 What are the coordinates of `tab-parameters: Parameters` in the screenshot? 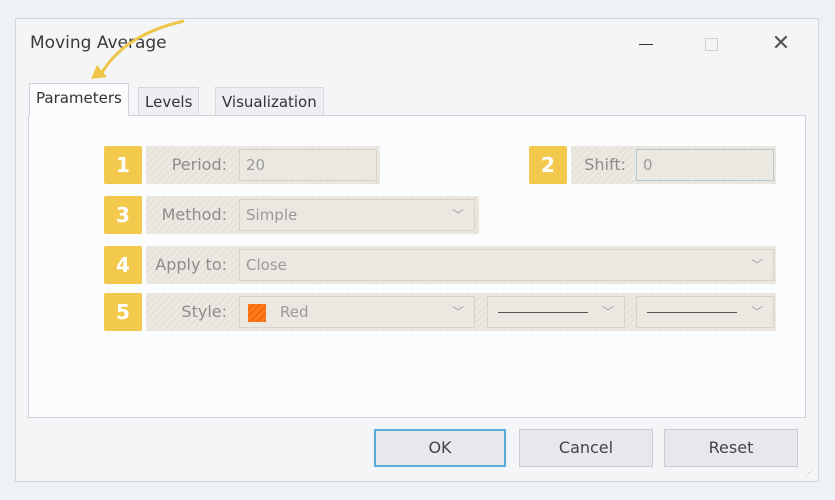 It's located at (79, 99).